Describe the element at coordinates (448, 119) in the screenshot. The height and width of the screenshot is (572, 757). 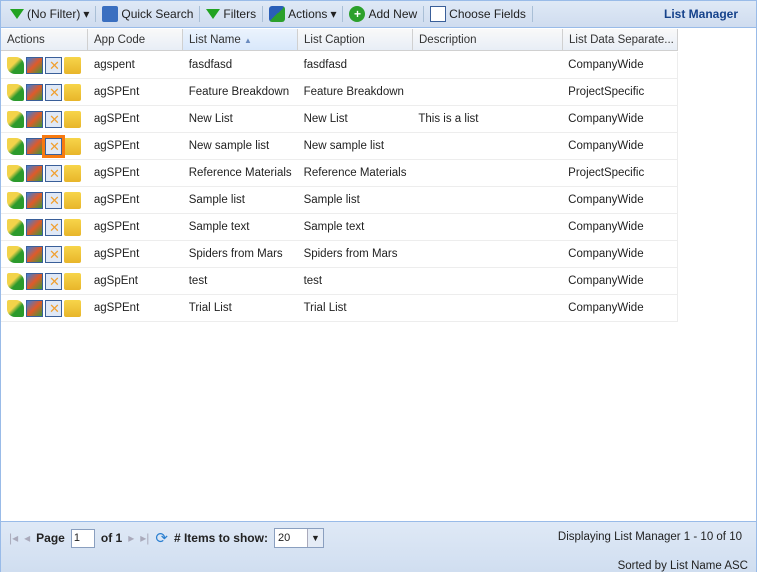
I see `description: This is a list` at that location.